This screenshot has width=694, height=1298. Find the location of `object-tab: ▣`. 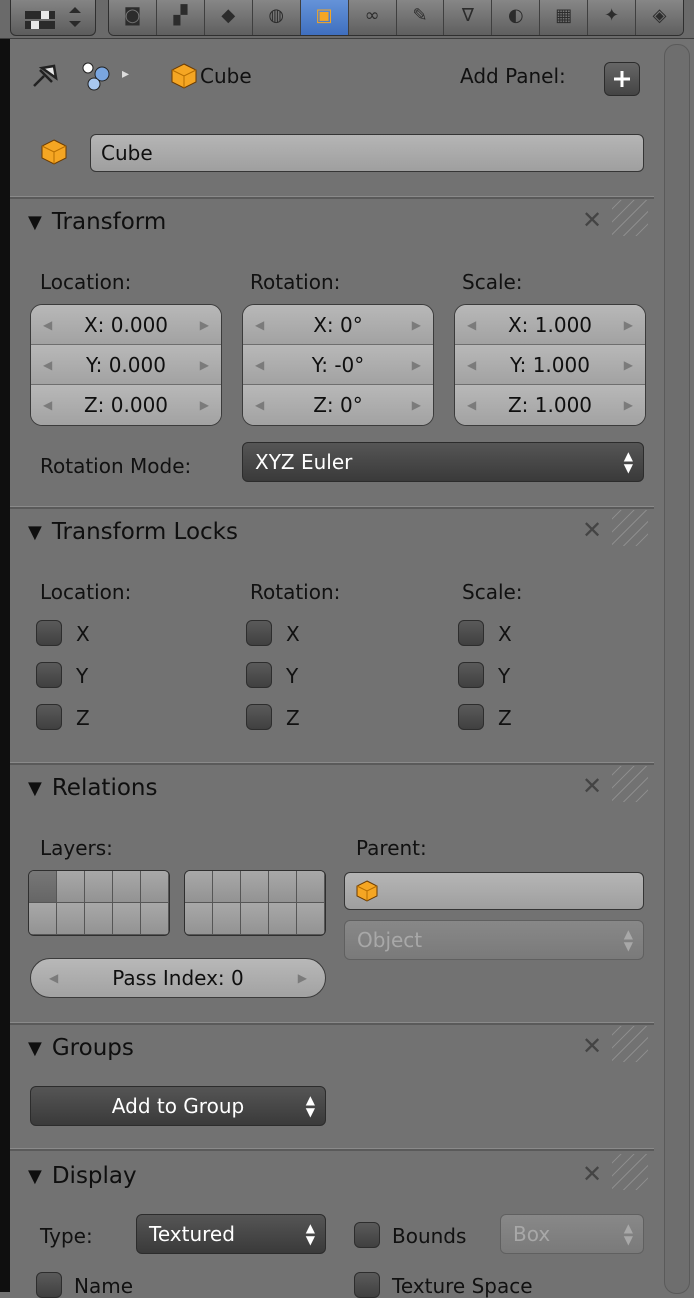

object-tab: ▣ is located at coordinates (324, 17).